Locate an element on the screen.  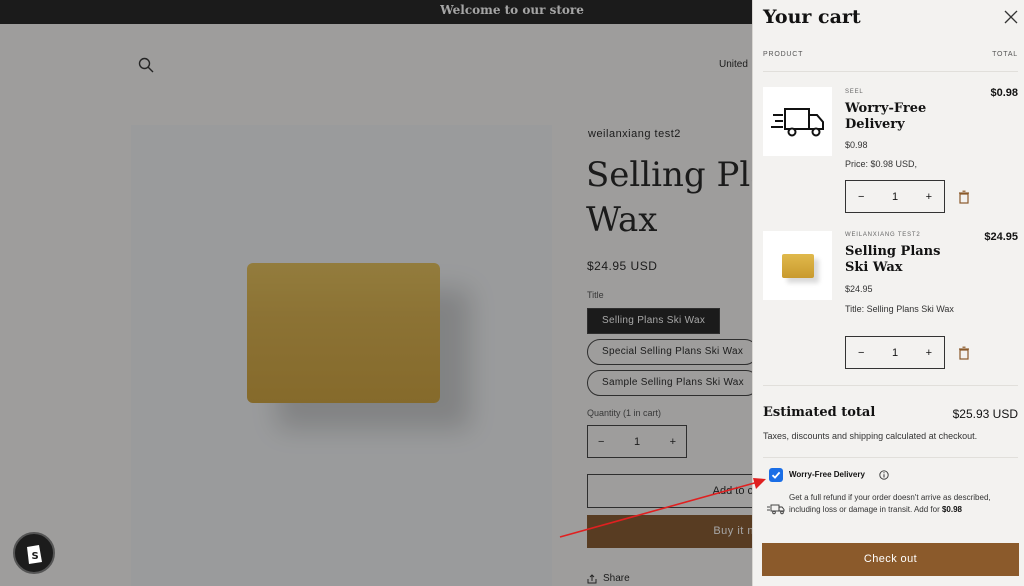
item-price: $0.98 is located at coordinates (856, 145).